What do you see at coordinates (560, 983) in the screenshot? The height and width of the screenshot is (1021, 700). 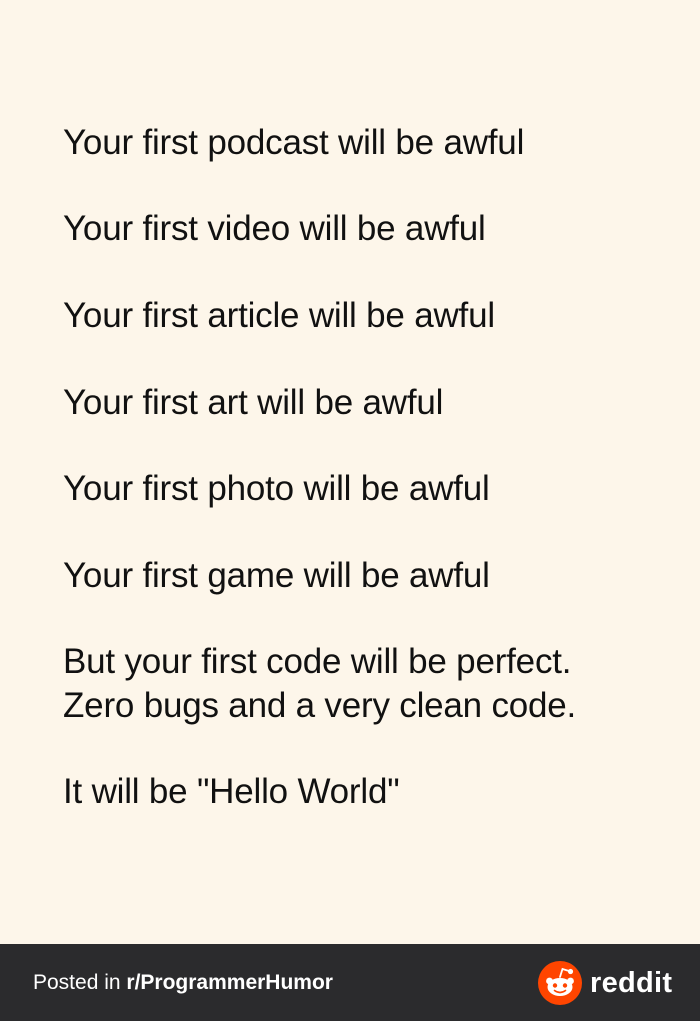 I see `reddit-snoo-icon` at bounding box center [560, 983].